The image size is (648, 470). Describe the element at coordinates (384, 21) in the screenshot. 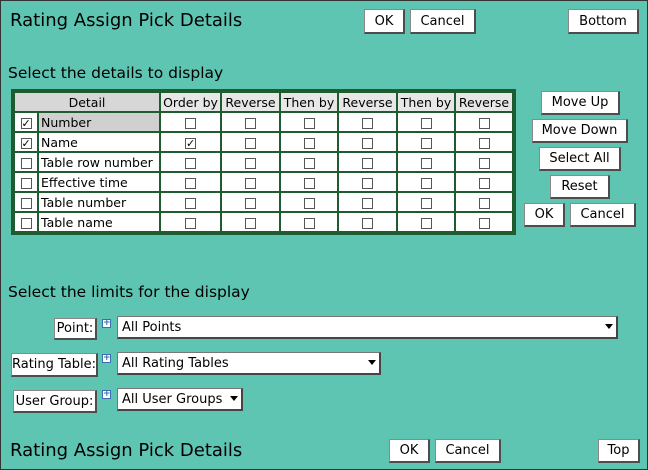

I see `ok-button-top: OK` at that location.